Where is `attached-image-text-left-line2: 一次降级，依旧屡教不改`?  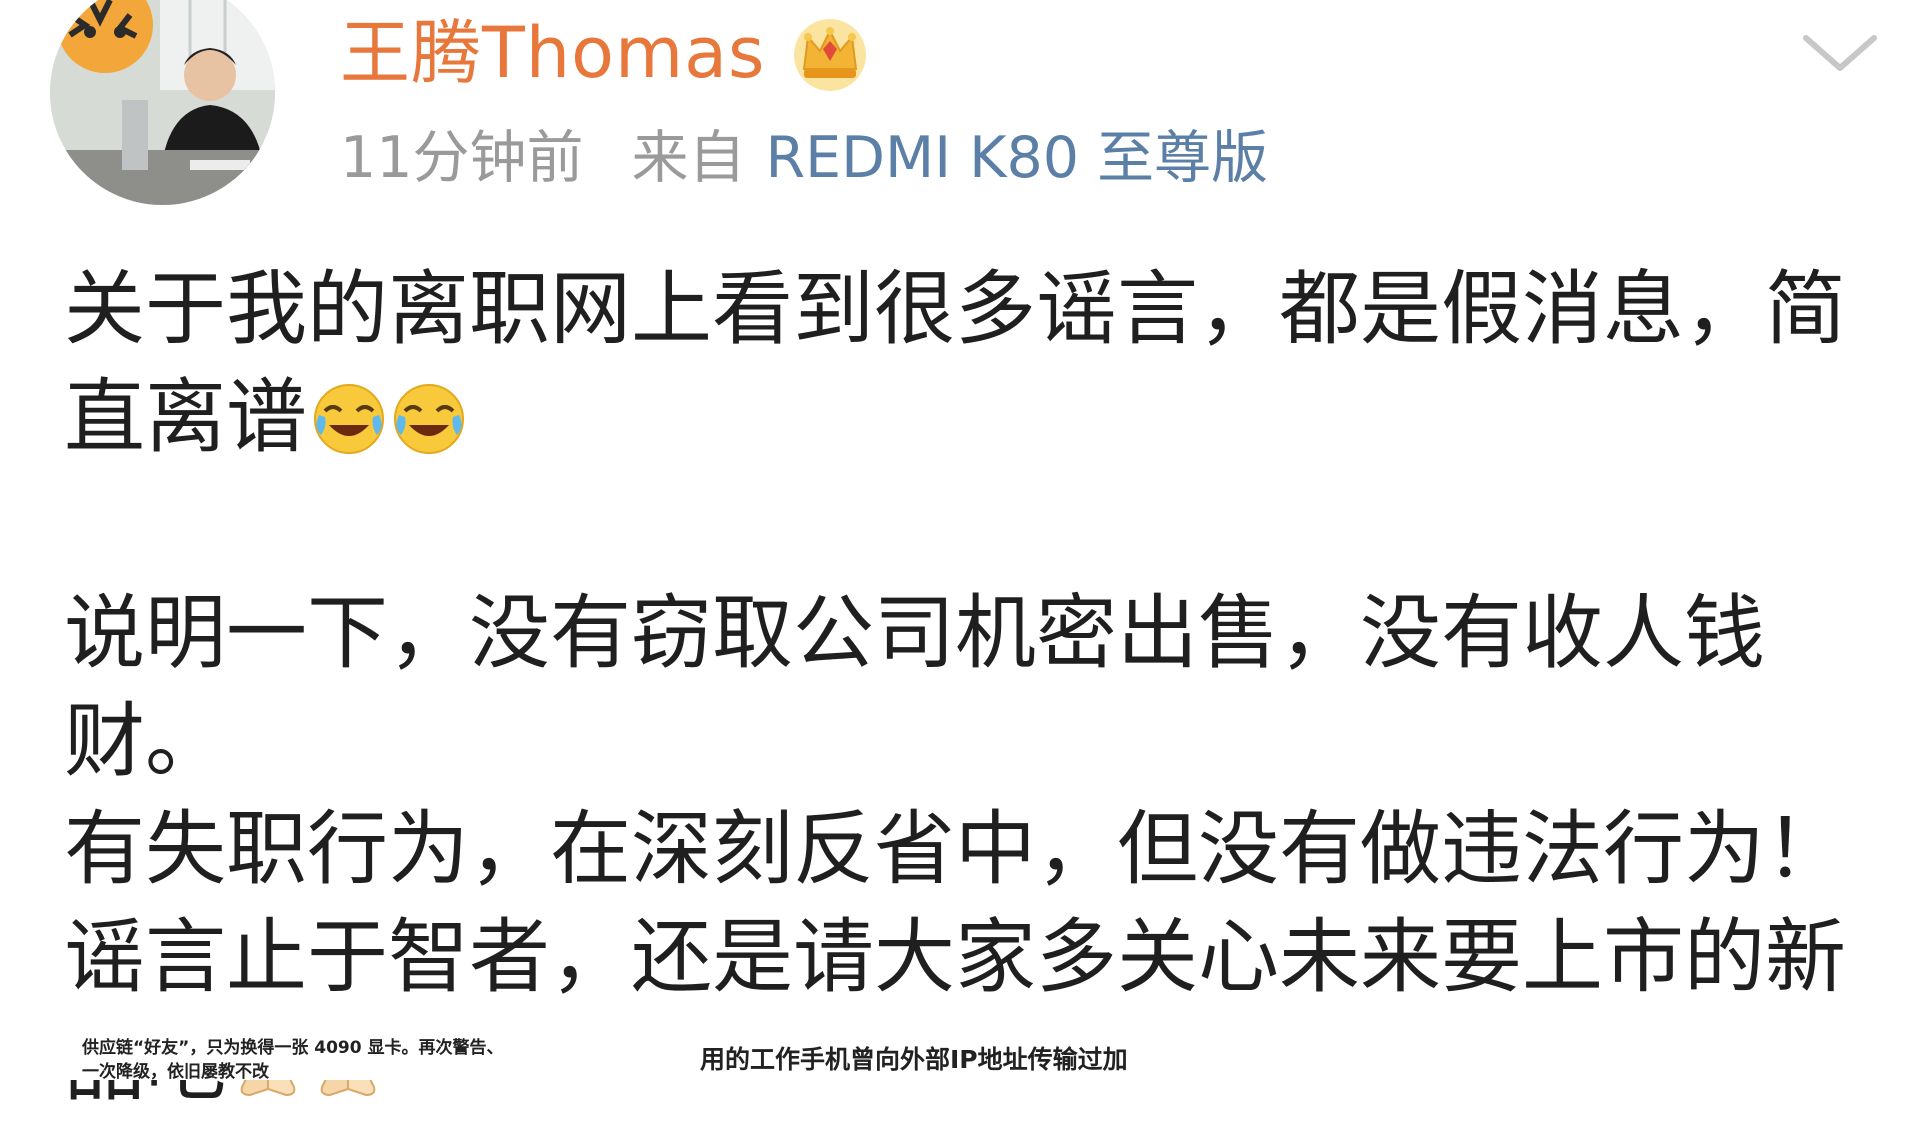
attached-image-text-left-line2: 一次降级，依旧屡教不改 is located at coordinates (175, 1071).